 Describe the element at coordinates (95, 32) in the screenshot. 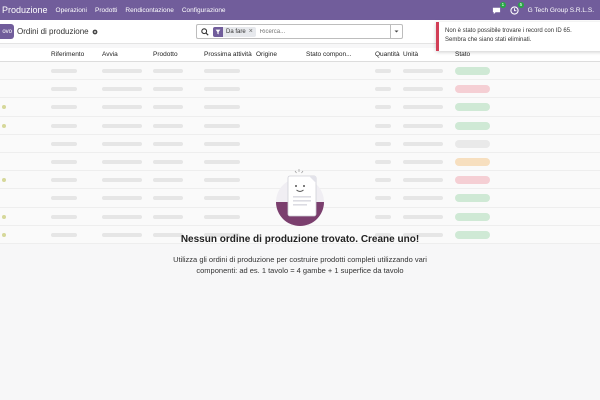

I see `gear-icon` at that location.